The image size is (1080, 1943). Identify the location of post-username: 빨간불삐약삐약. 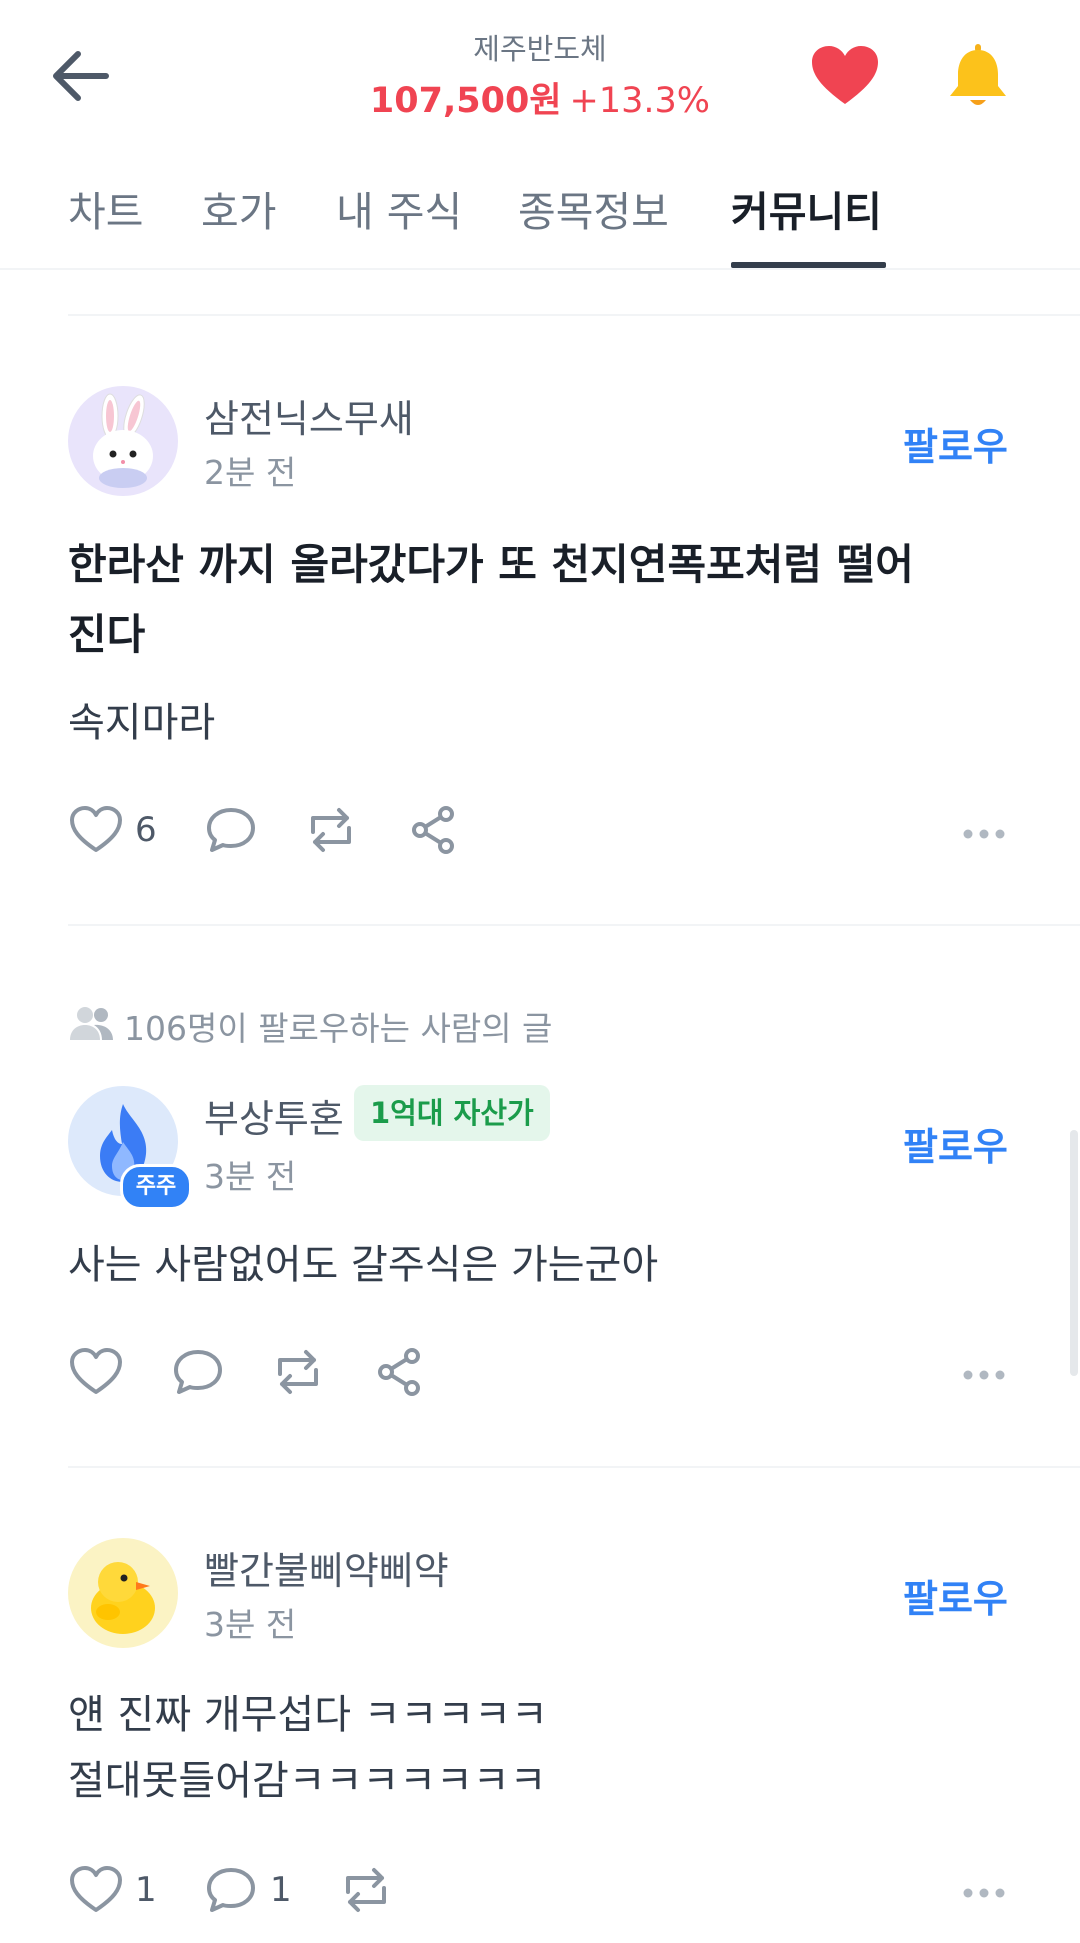
(326, 1567).